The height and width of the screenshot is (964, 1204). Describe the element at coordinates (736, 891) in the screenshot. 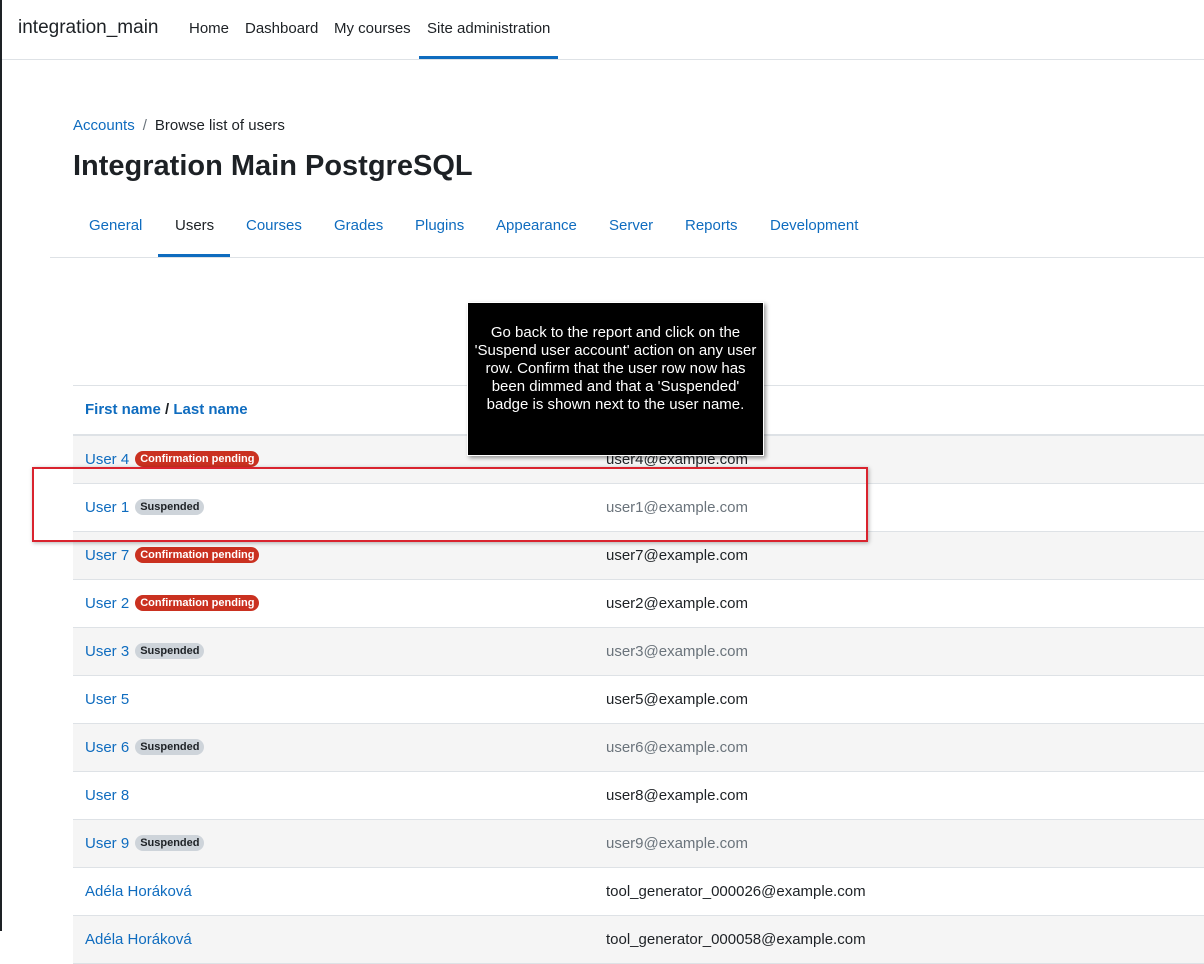

I see `cell-email: tool_generator_000026@example.com` at that location.